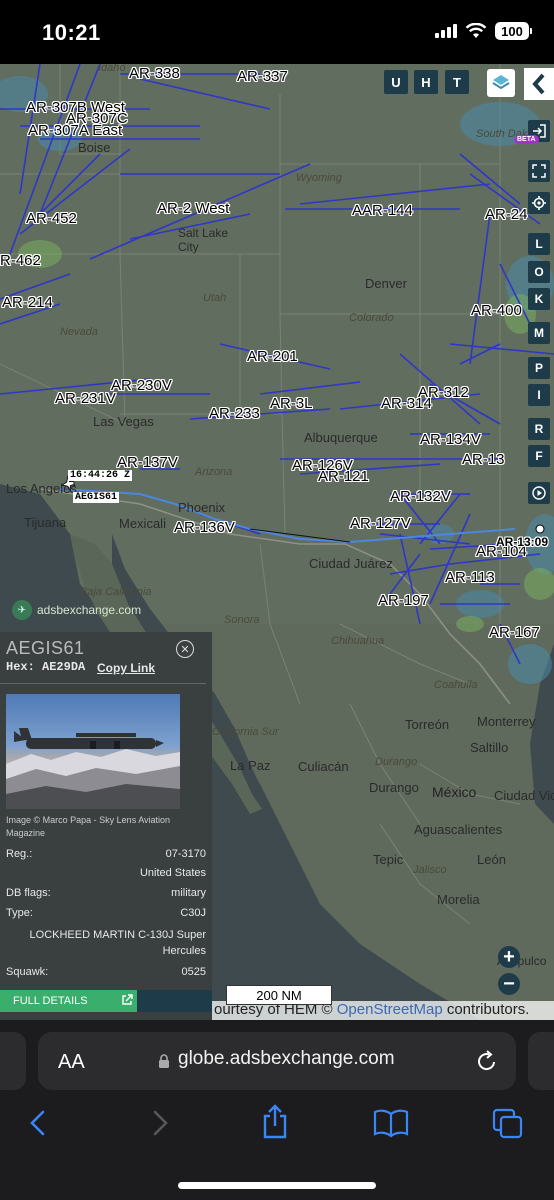  Describe the element at coordinates (487, 1061) in the screenshot. I see `reload-icon` at that location.